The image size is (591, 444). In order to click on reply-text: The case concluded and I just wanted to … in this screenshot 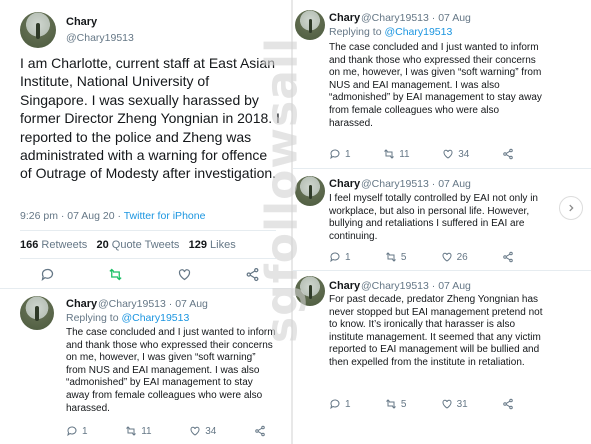, I will do `click(171, 370)`.